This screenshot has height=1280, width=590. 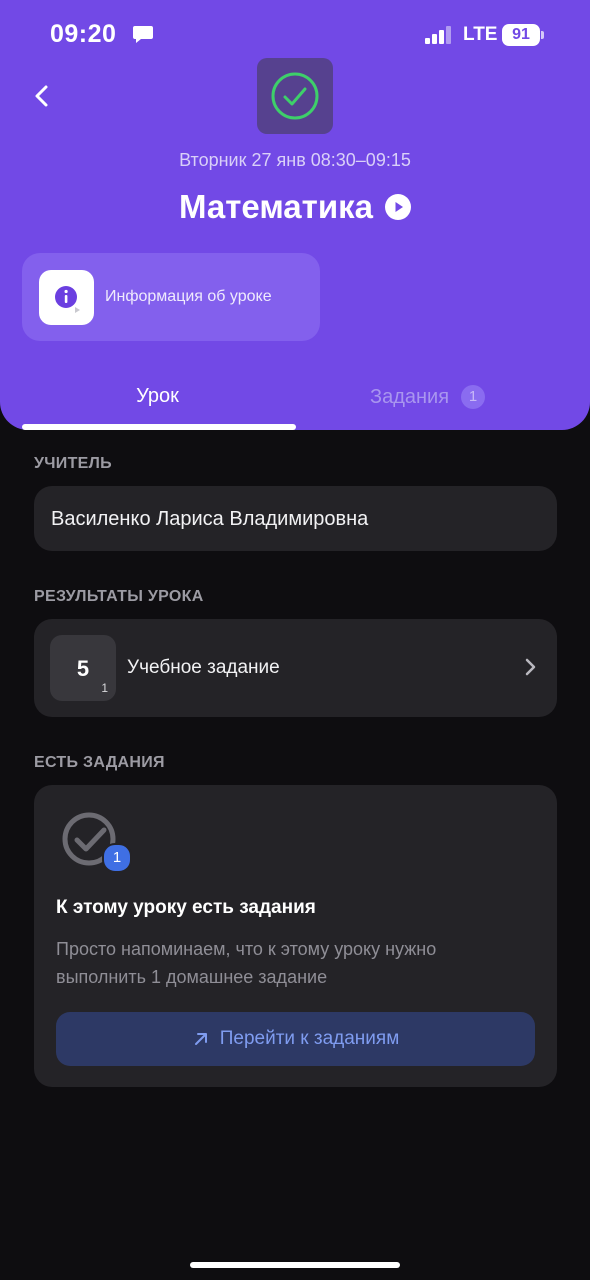 I want to click on lesson-info-button: Информация об уроке, so click(x=171, y=297).